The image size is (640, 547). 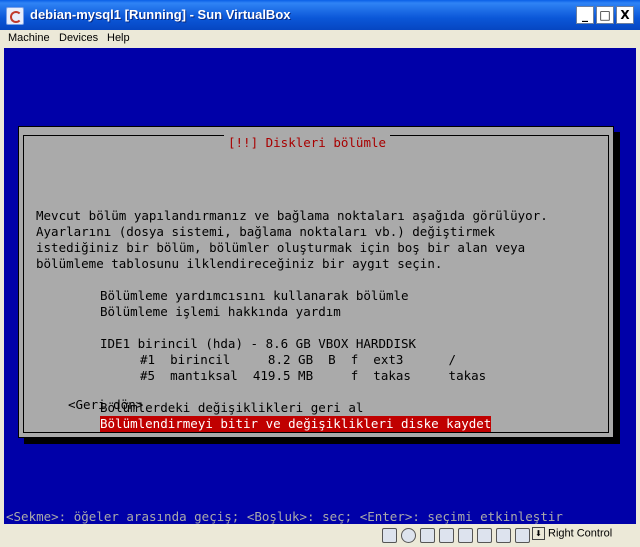 I want to click on minimize-button: _, so click(x=585, y=15).